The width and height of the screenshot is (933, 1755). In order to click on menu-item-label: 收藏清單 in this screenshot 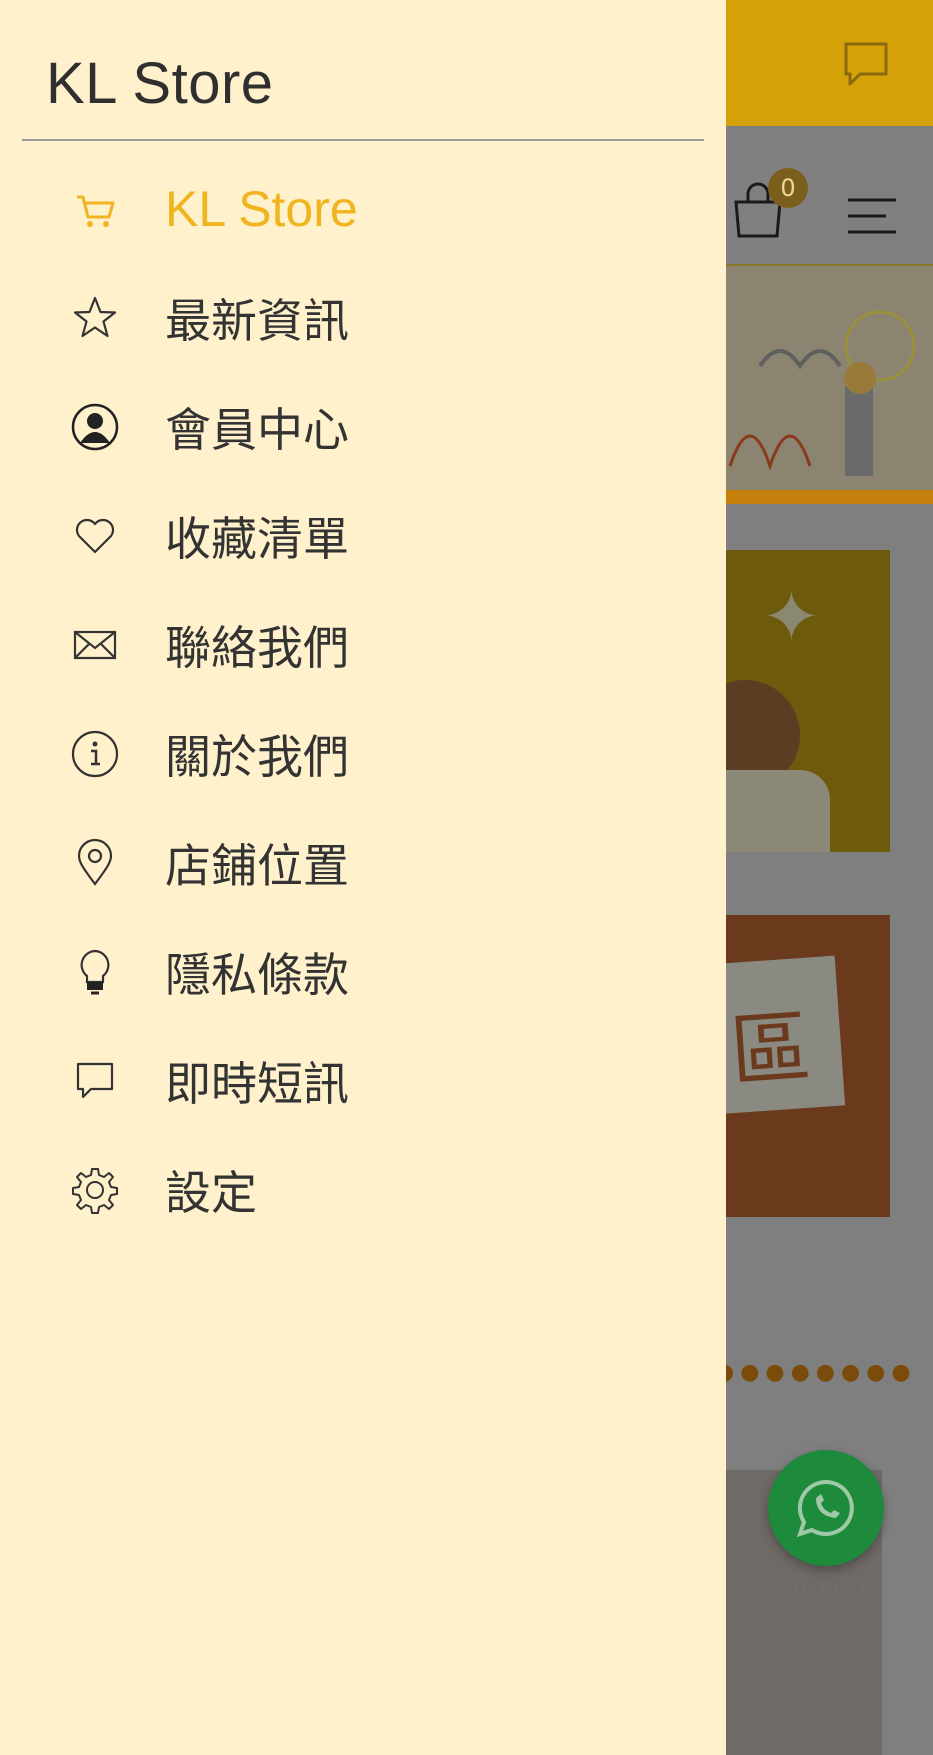, I will do `click(257, 538)`.